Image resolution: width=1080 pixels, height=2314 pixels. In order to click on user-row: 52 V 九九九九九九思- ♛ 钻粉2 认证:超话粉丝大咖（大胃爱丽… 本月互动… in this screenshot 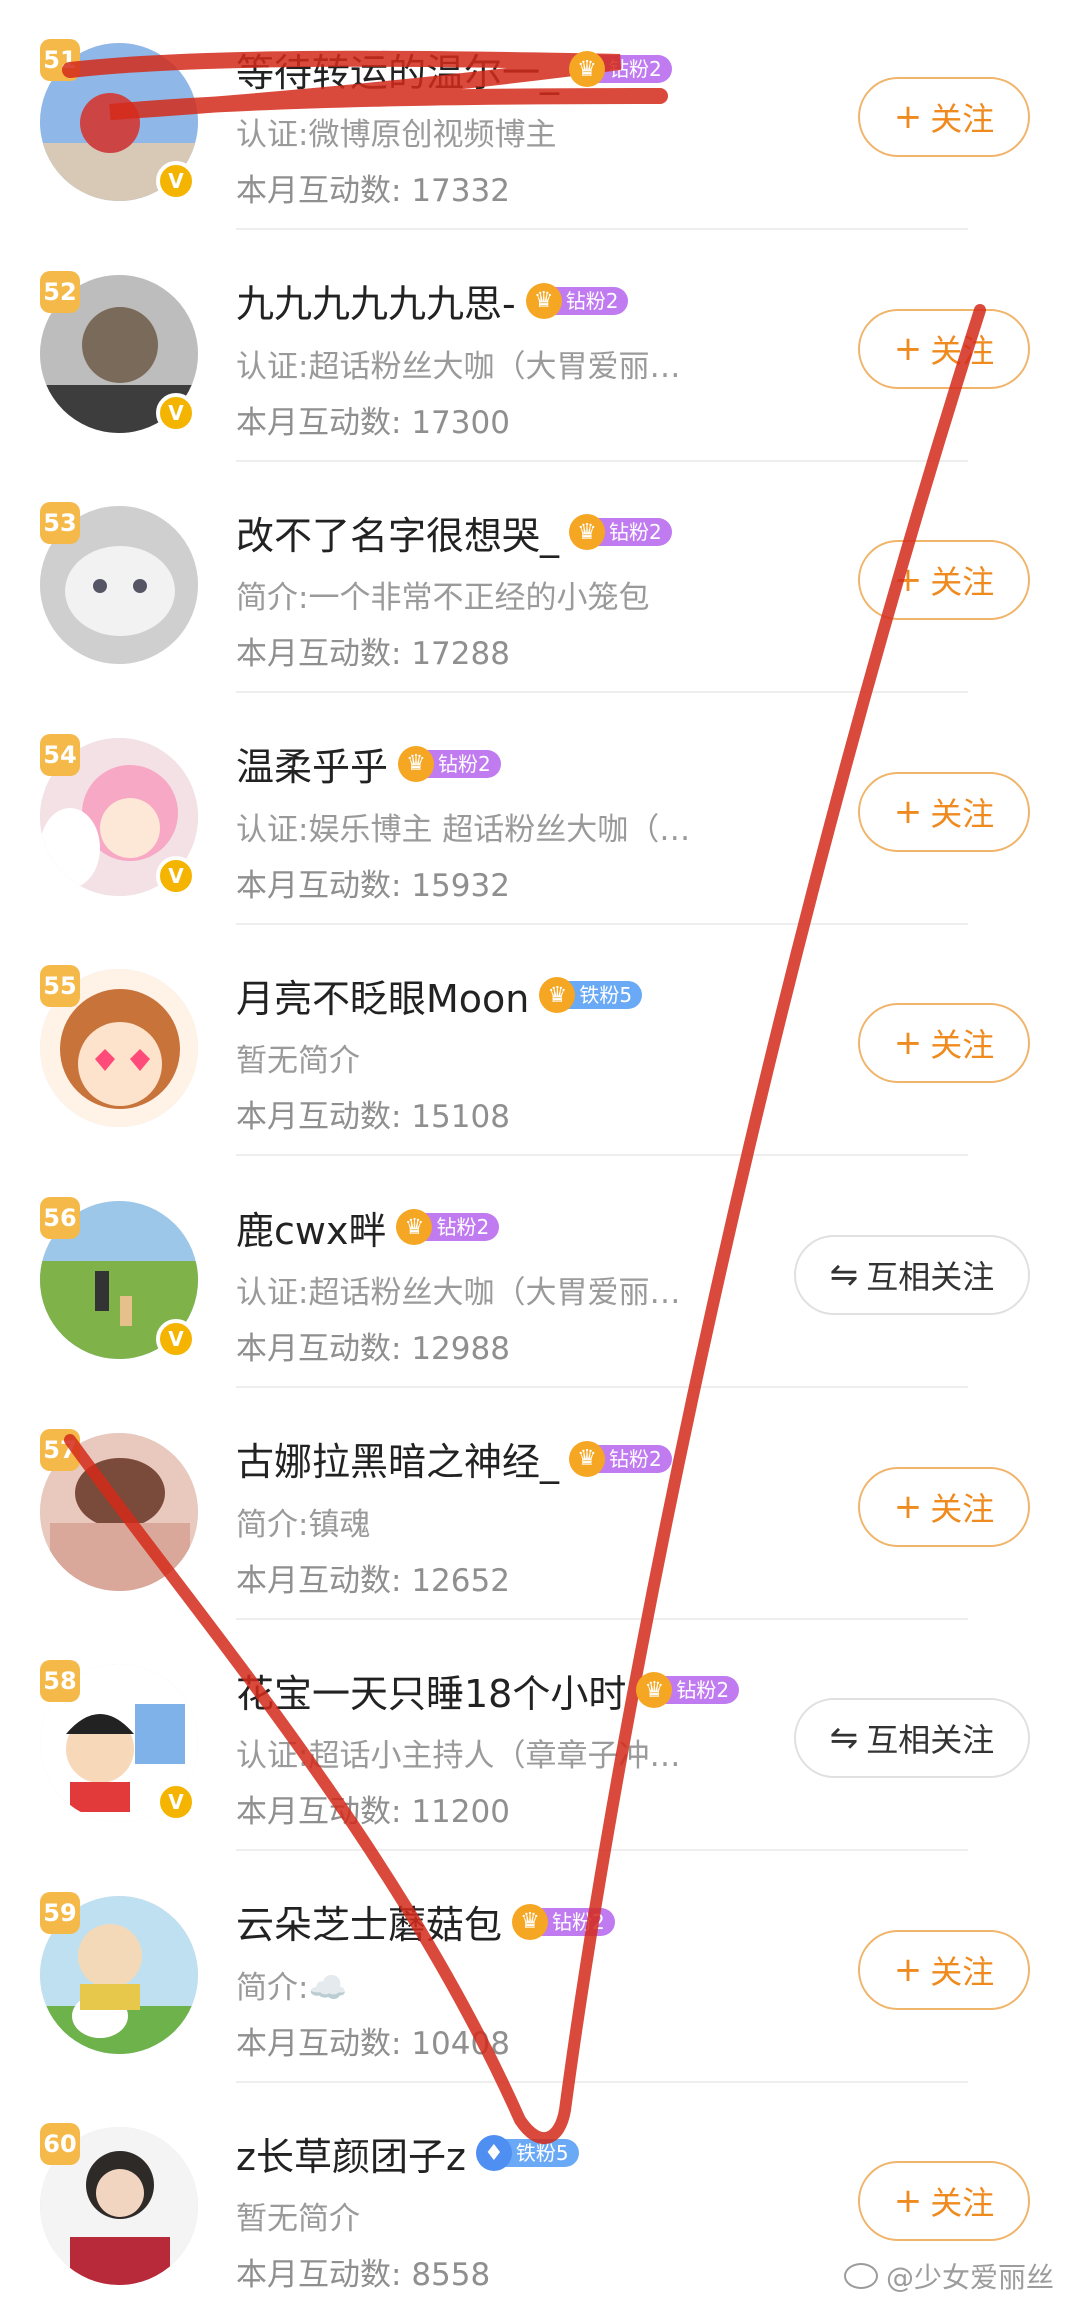, I will do `click(540, 347)`.